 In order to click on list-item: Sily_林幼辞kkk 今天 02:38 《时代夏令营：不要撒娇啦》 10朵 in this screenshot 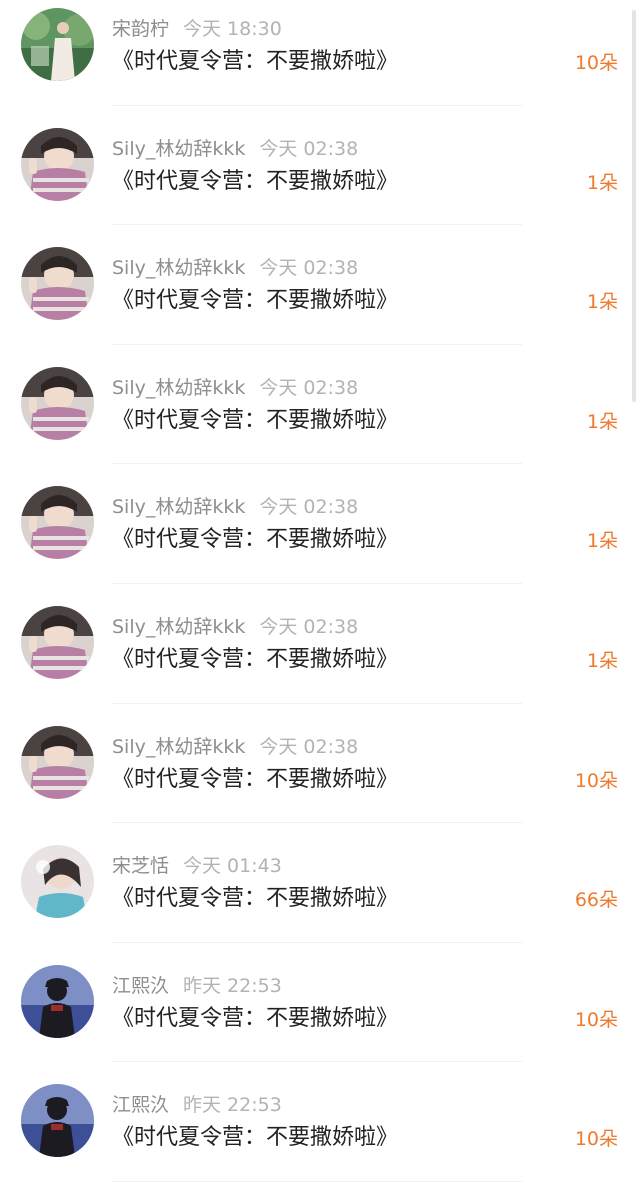, I will do `click(320, 778)`.